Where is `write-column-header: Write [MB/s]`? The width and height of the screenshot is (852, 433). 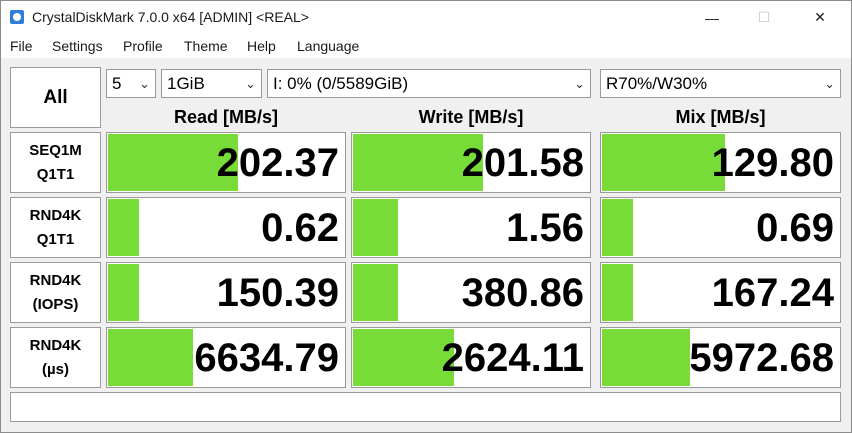
write-column-header: Write [MB/s] is located at coordinates (471, 117).